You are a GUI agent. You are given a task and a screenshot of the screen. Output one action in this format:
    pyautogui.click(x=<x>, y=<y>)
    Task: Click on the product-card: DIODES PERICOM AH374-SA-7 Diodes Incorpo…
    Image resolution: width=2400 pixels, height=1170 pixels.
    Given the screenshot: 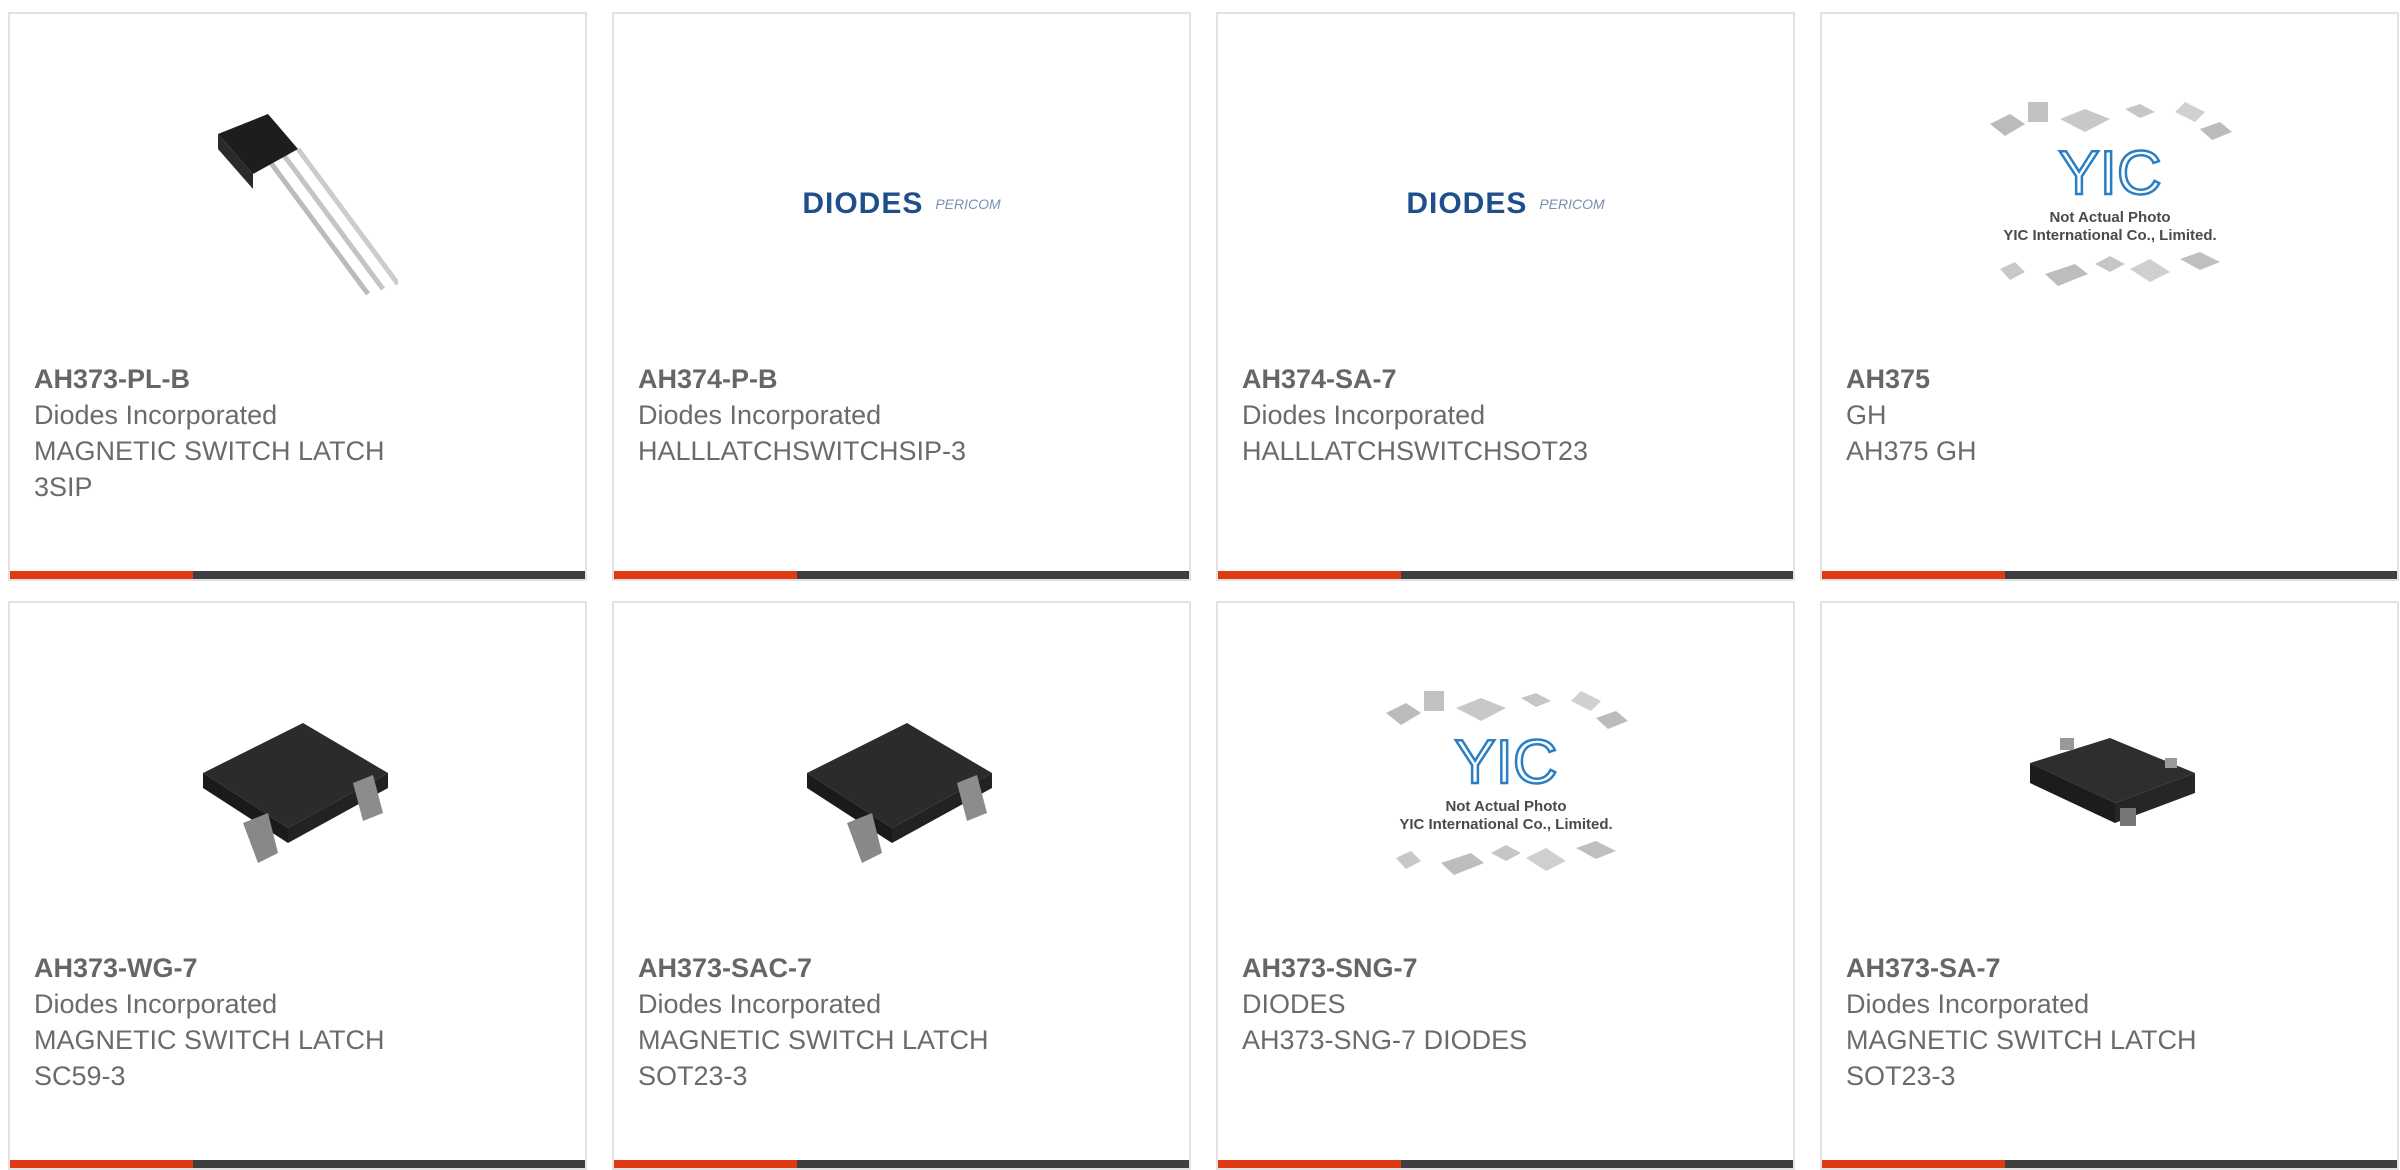 What is the action you would take?
    pyautogui.click(x=1505, y=296)
    